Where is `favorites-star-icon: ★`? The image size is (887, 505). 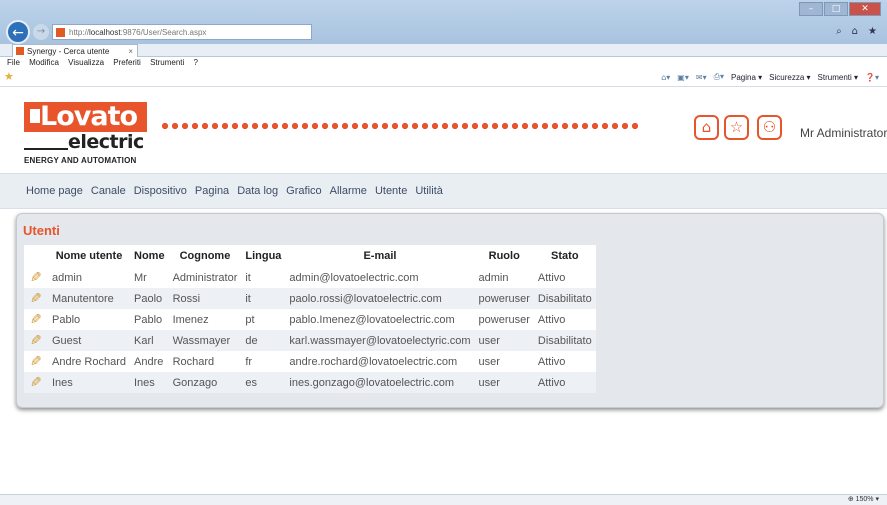 favorites-star-icon: ★ is located at coordinates (872, 31).